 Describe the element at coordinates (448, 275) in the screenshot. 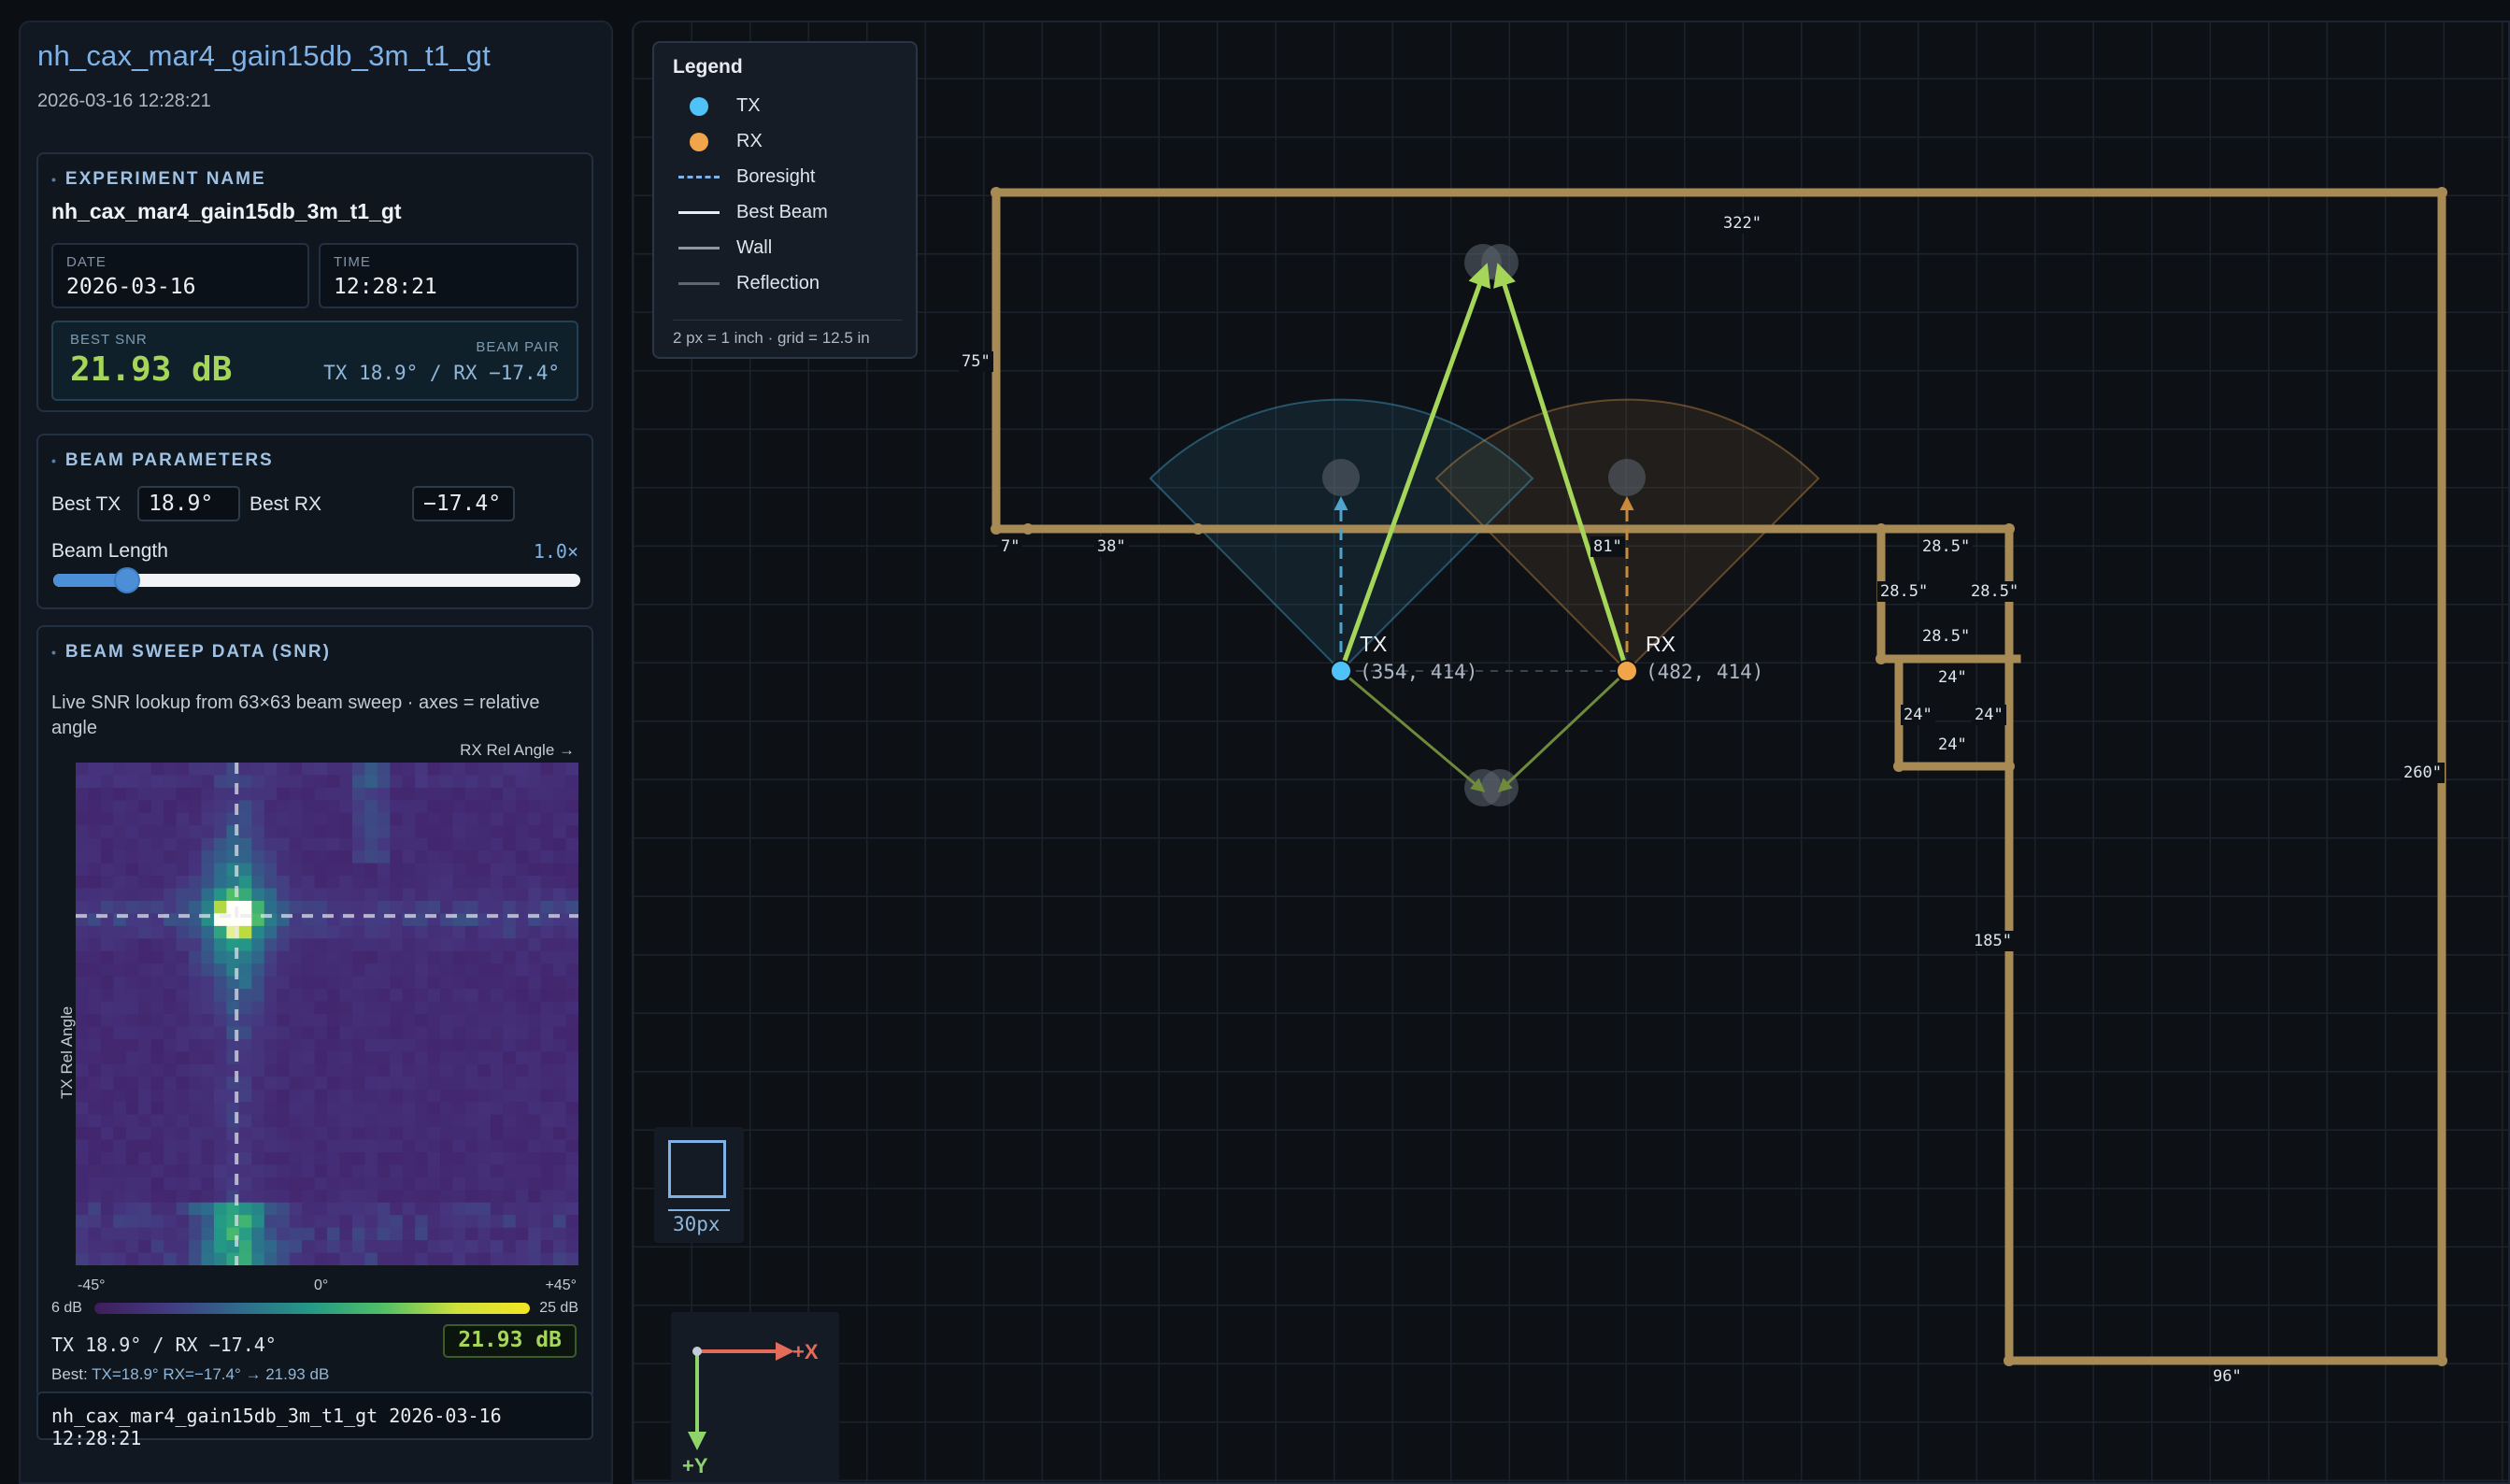

I see `time-box: TIME 12:28:21` at that location.